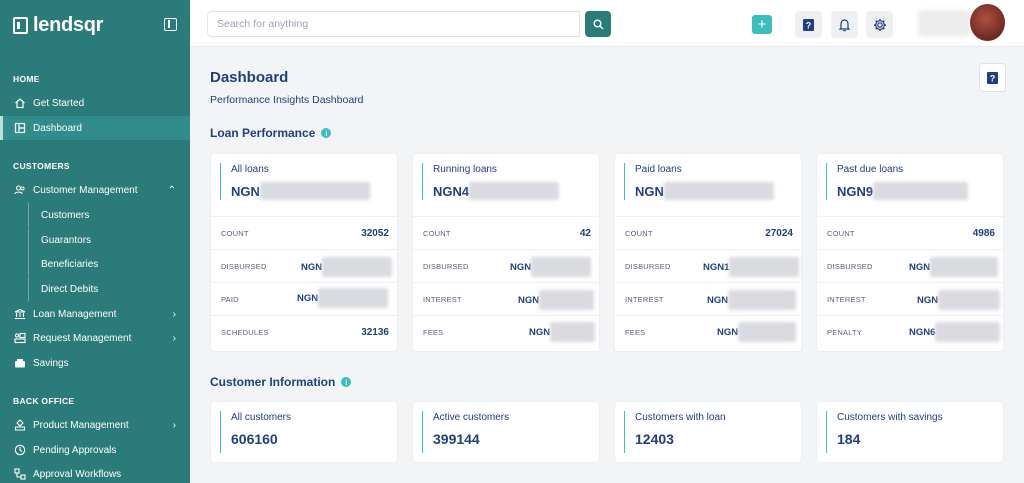  I want to click on request-icon, so click(20, 338).